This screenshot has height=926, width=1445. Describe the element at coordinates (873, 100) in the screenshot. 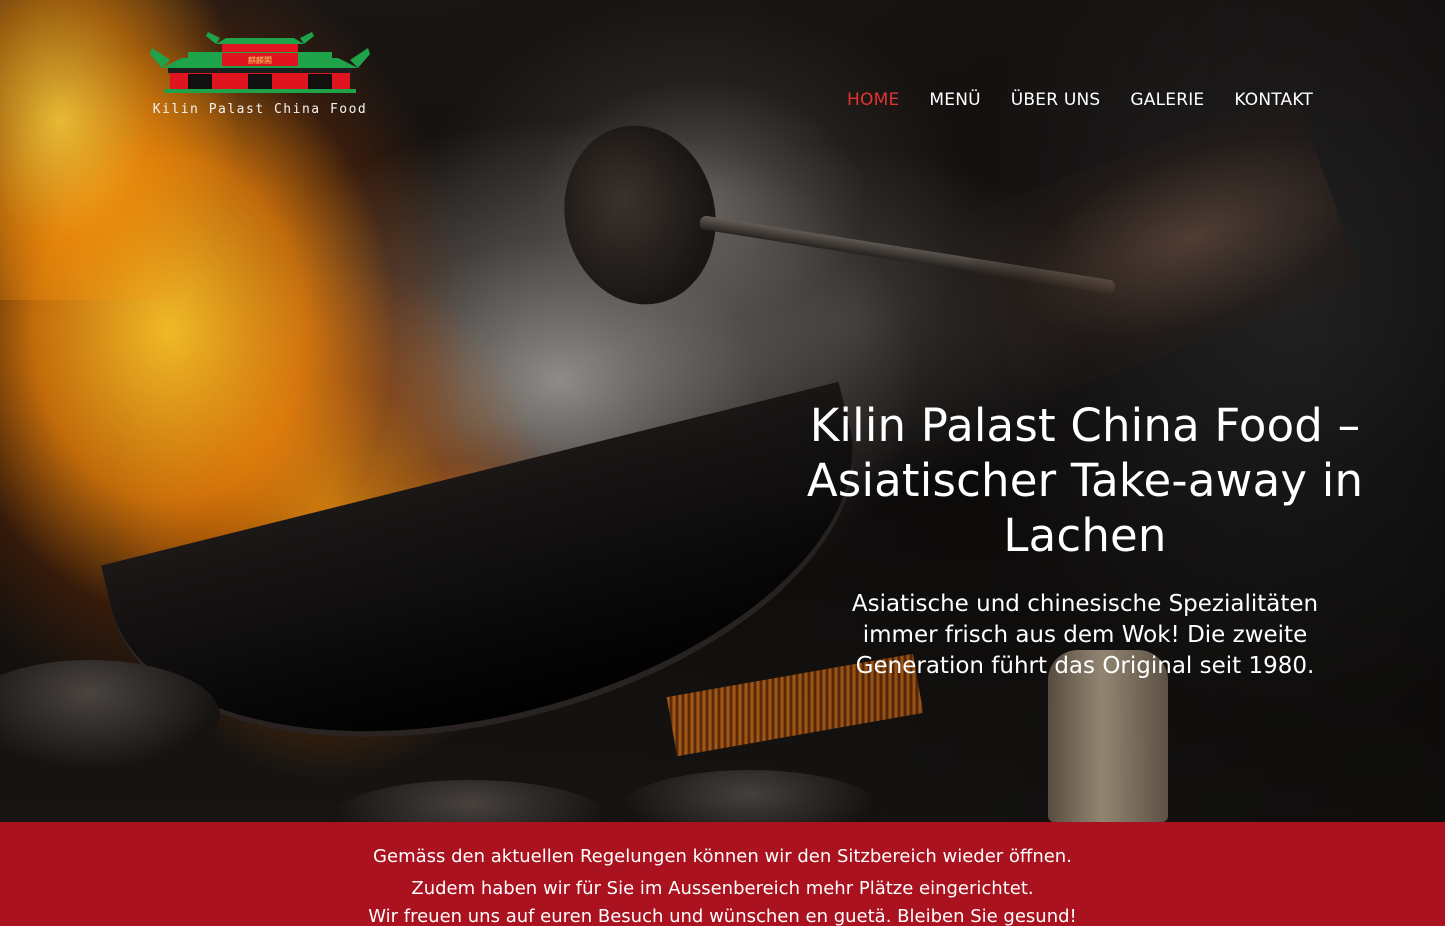

I see `nav-item-home: HOME` at that location.